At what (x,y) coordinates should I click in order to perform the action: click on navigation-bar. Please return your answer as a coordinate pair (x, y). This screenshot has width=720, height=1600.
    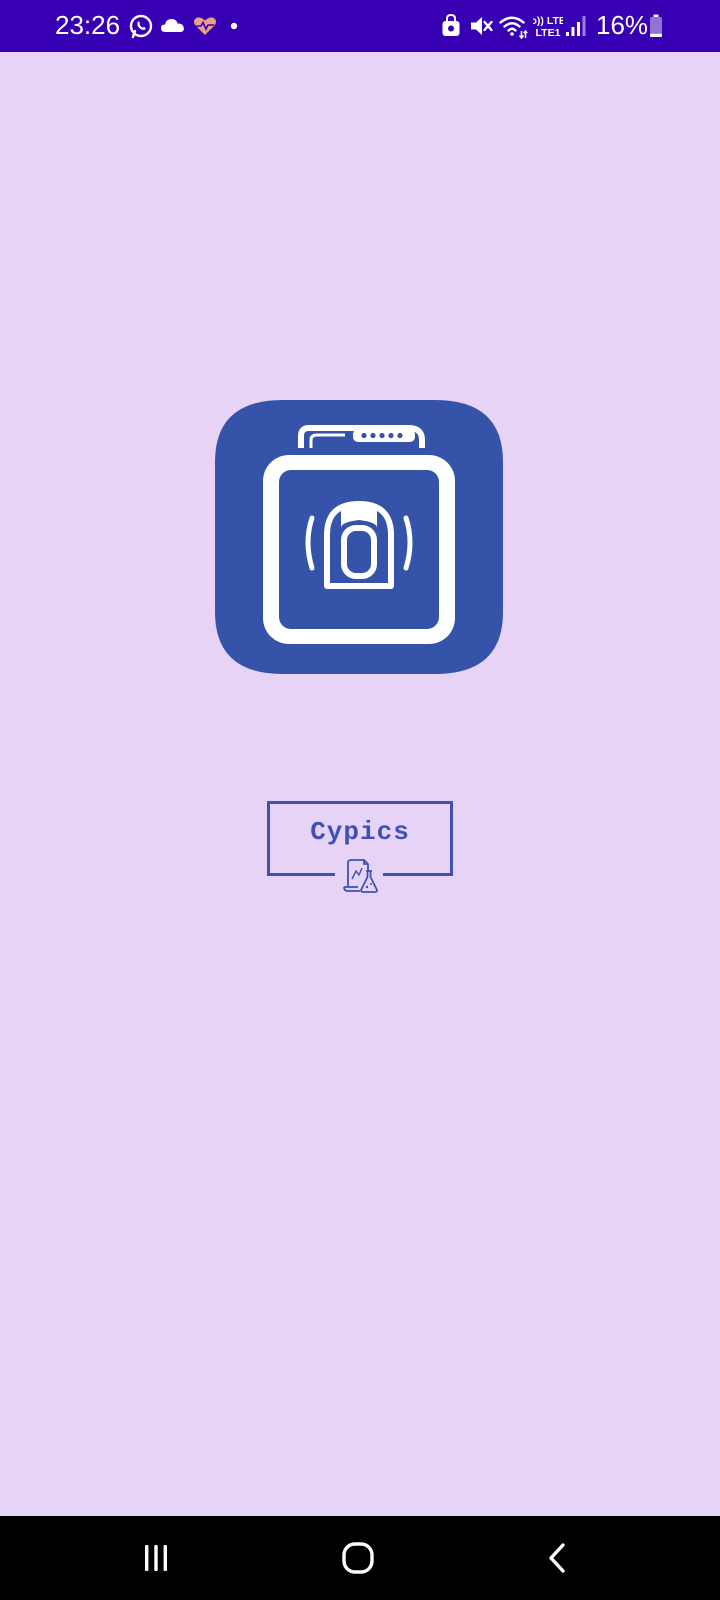
    Looking at the image, I should click on (360, 1558).